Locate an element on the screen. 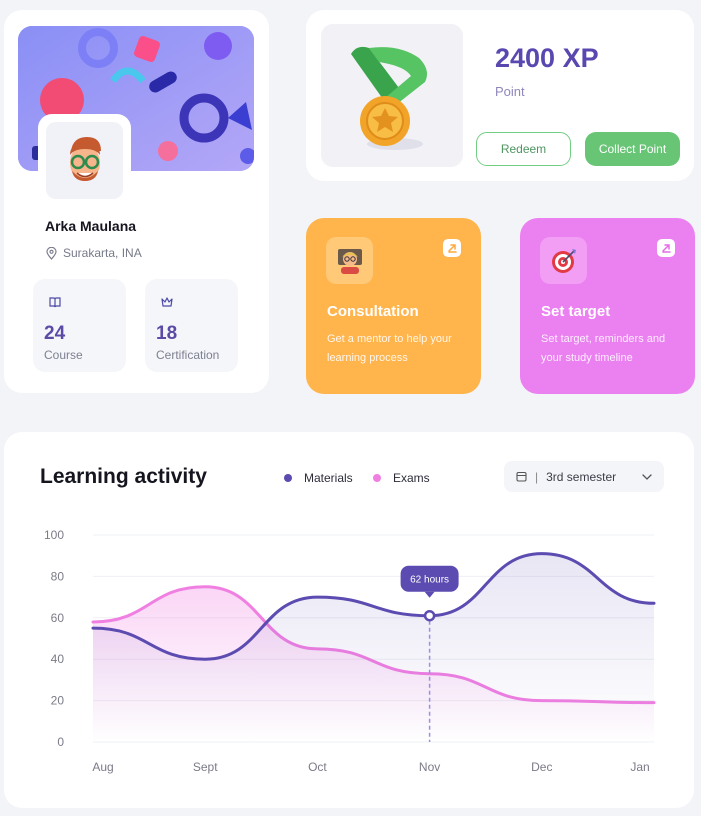  set-target-title: Set target is located at coordinates (576, 311).